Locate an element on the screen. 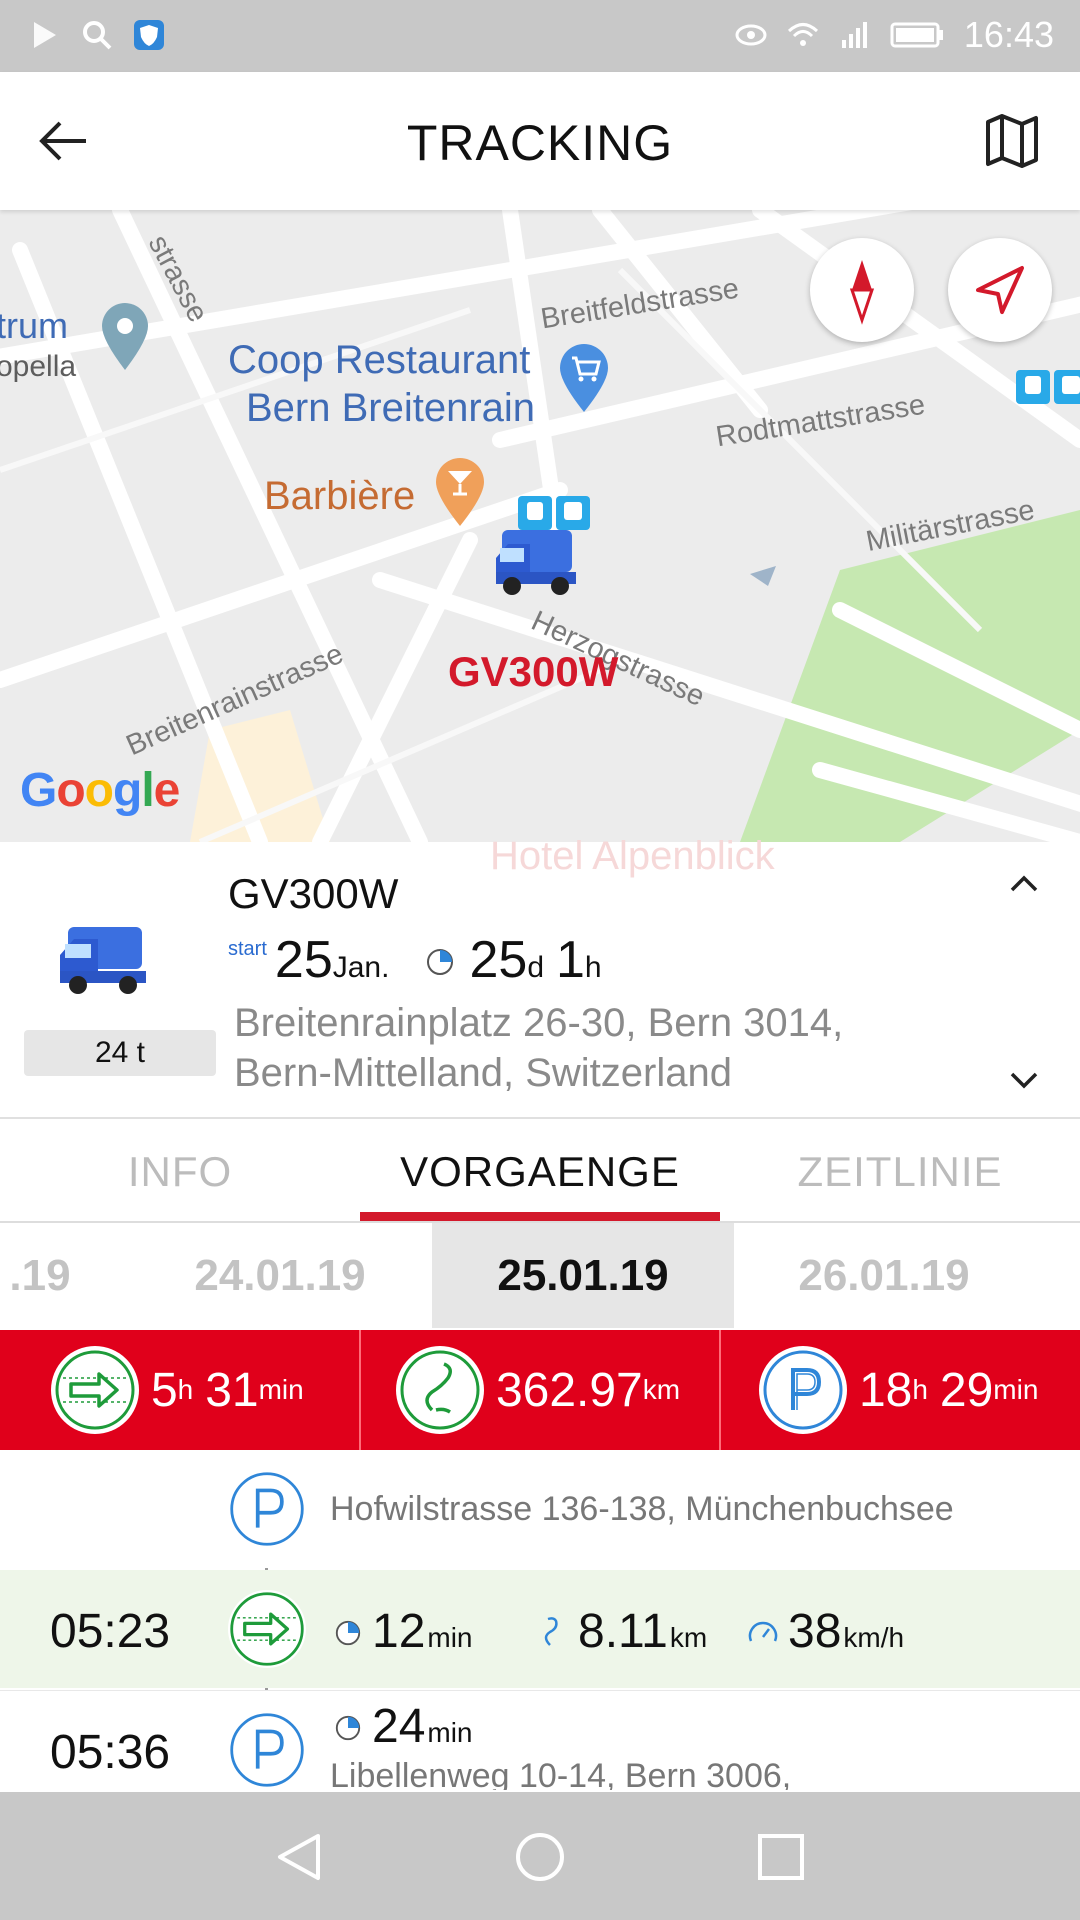  drive-distance-value: 8.11 is located at coordinates (623, 1631).